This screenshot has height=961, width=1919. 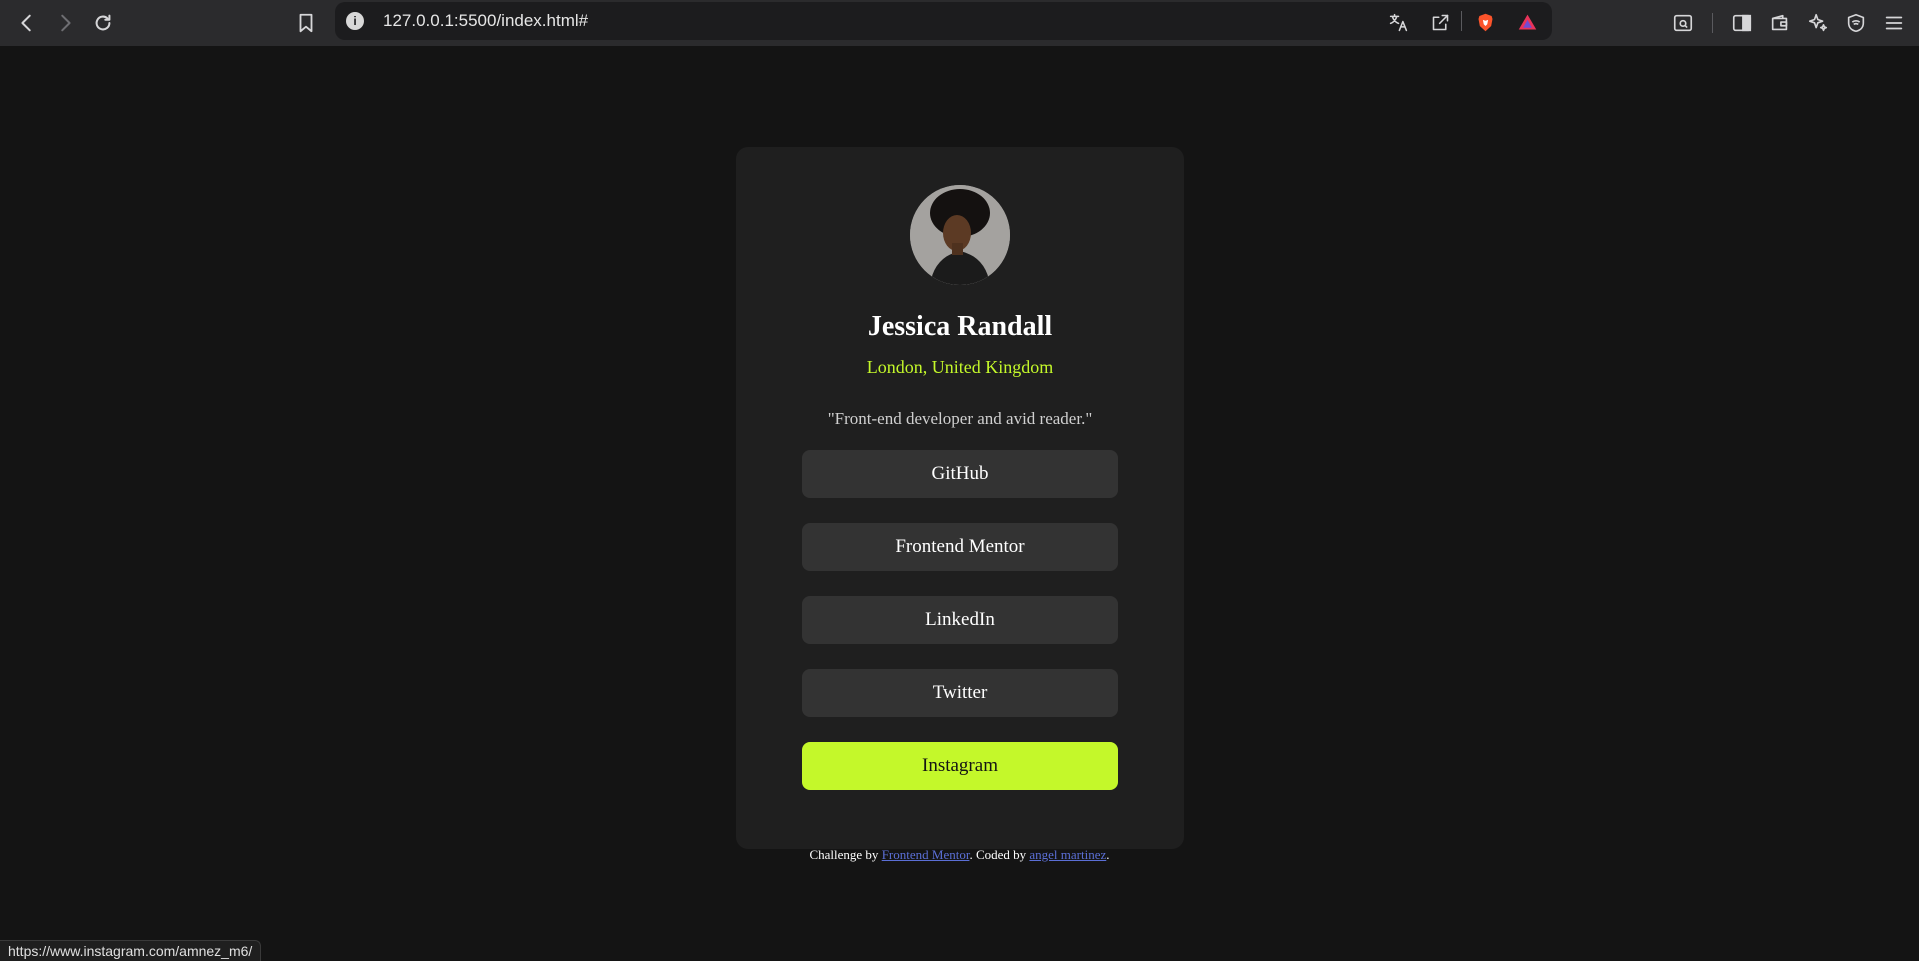 I want to click on github-link-button: GitHub, so click(x=960, y=474).